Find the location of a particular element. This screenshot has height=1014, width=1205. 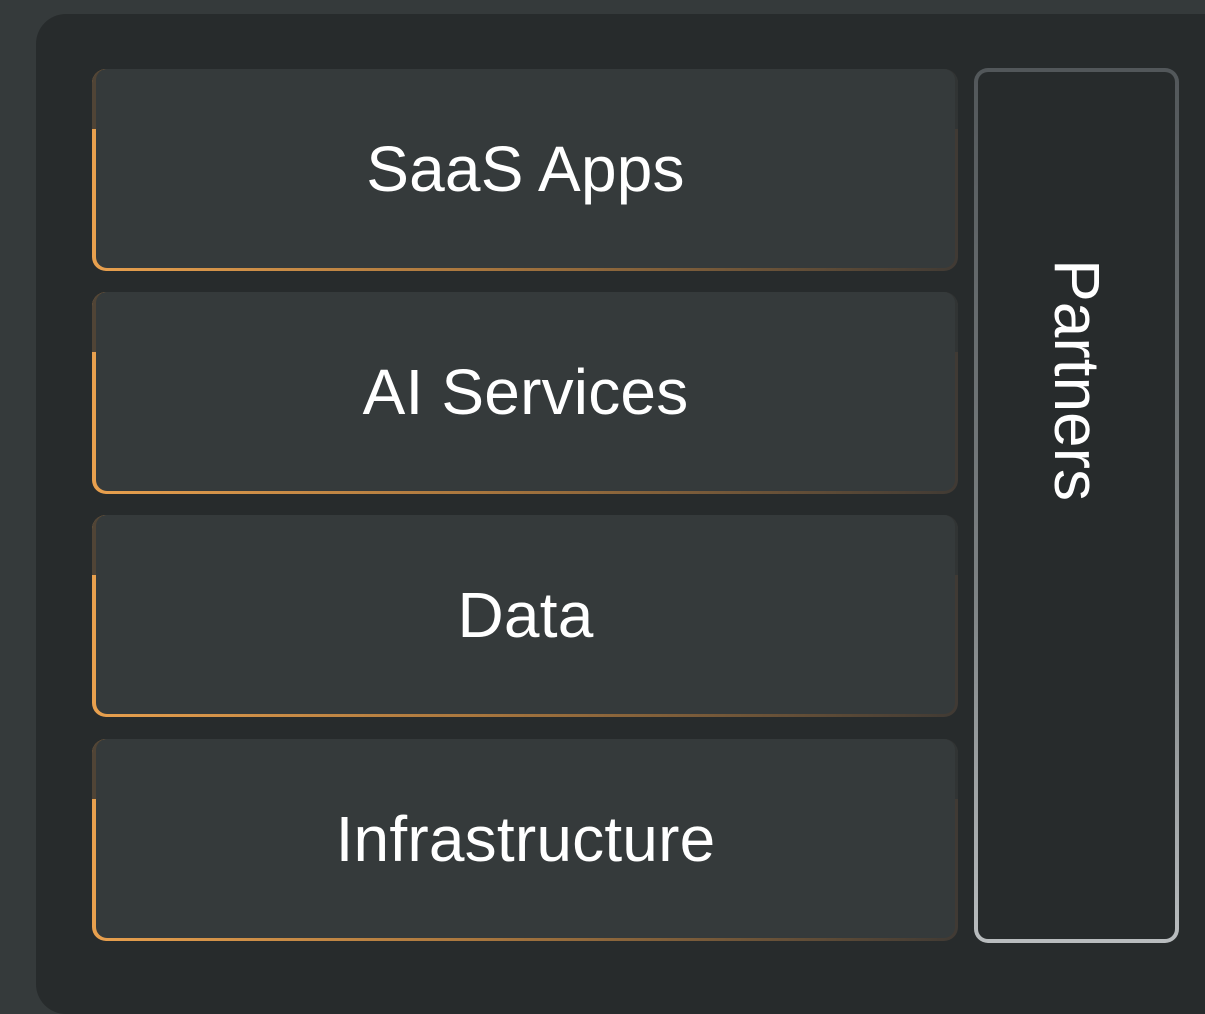

layer-box: Data is located at coordinates (525, 614).